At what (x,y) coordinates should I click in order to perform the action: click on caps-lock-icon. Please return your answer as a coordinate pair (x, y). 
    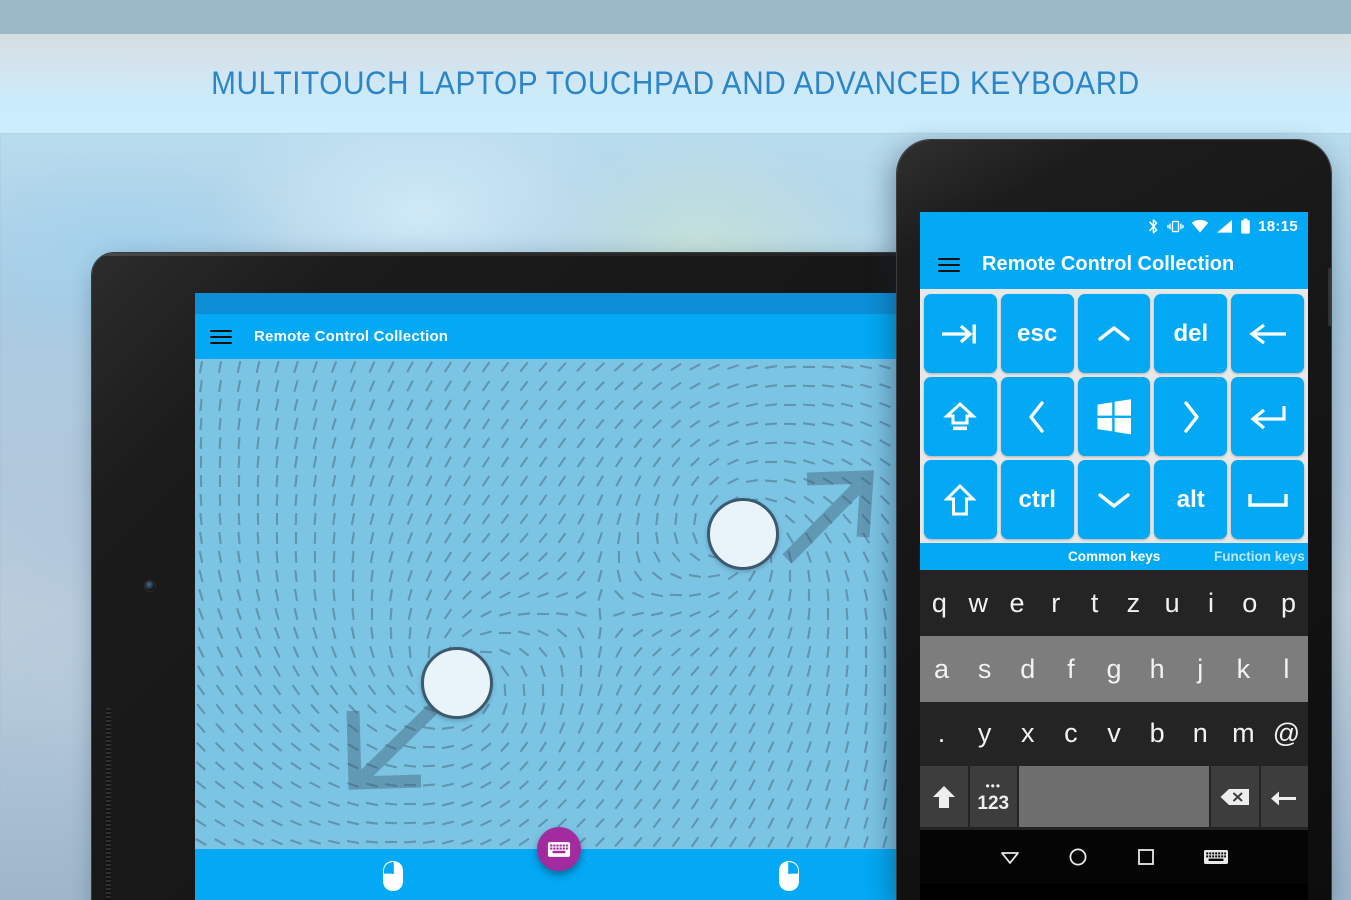
    Looking at the image, I should click on (960, 415).